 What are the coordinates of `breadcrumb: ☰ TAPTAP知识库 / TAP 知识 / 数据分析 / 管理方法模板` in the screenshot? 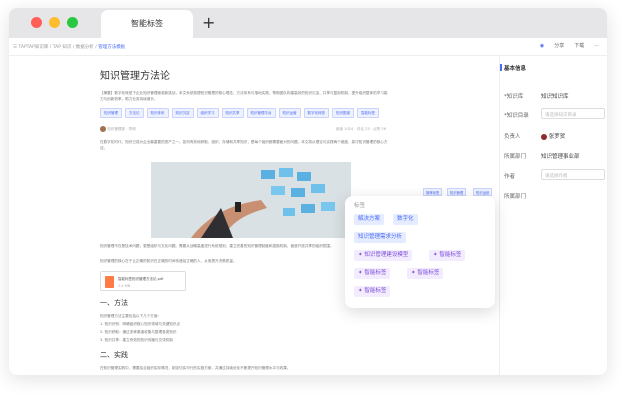 It's located at (69, 47).